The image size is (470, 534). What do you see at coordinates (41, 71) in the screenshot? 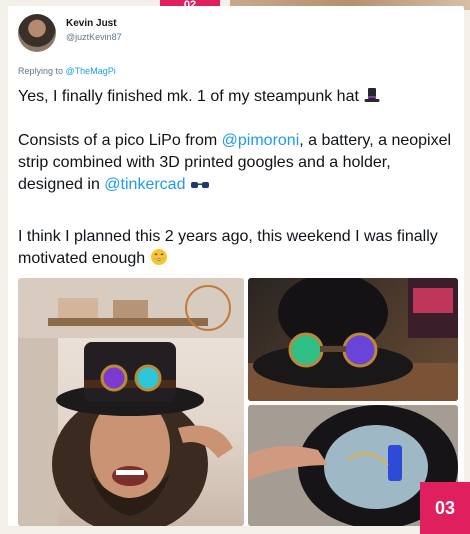
I see `replying-to-label: Replying to` at bounding box center [41, 71].